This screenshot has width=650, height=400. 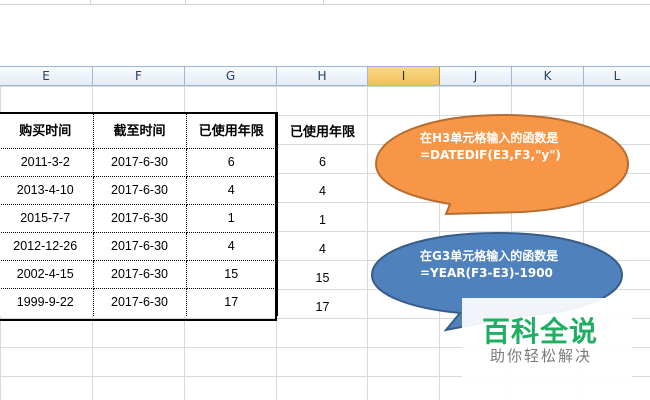 I want to click on column-header-bar: E F G H I J K L, so click(x=325, y=76).